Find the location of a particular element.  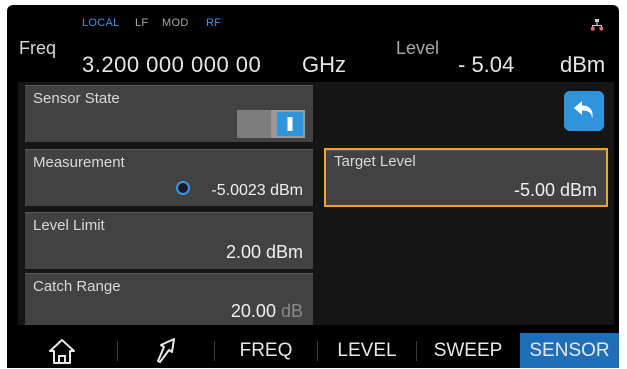

level-label: Level is located at coordinates (418, 48).